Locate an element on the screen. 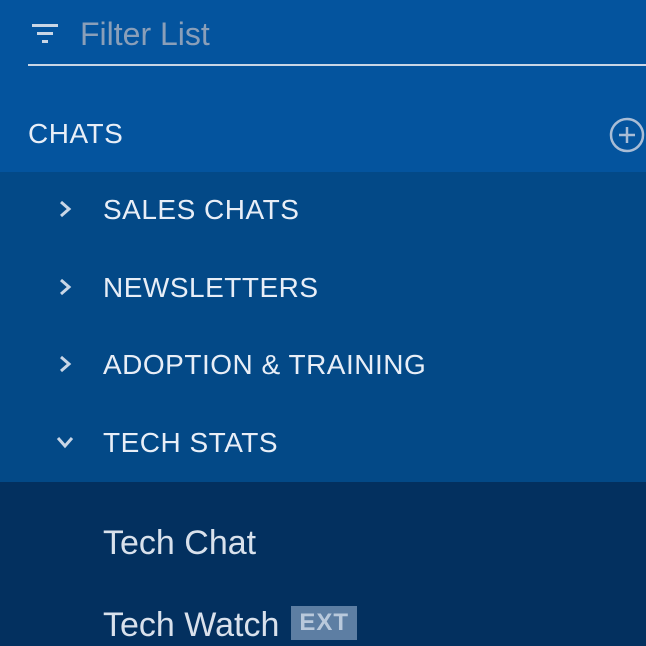 The image size is (646, 646). external-badge: EXT is located at coordinates (324, 623).